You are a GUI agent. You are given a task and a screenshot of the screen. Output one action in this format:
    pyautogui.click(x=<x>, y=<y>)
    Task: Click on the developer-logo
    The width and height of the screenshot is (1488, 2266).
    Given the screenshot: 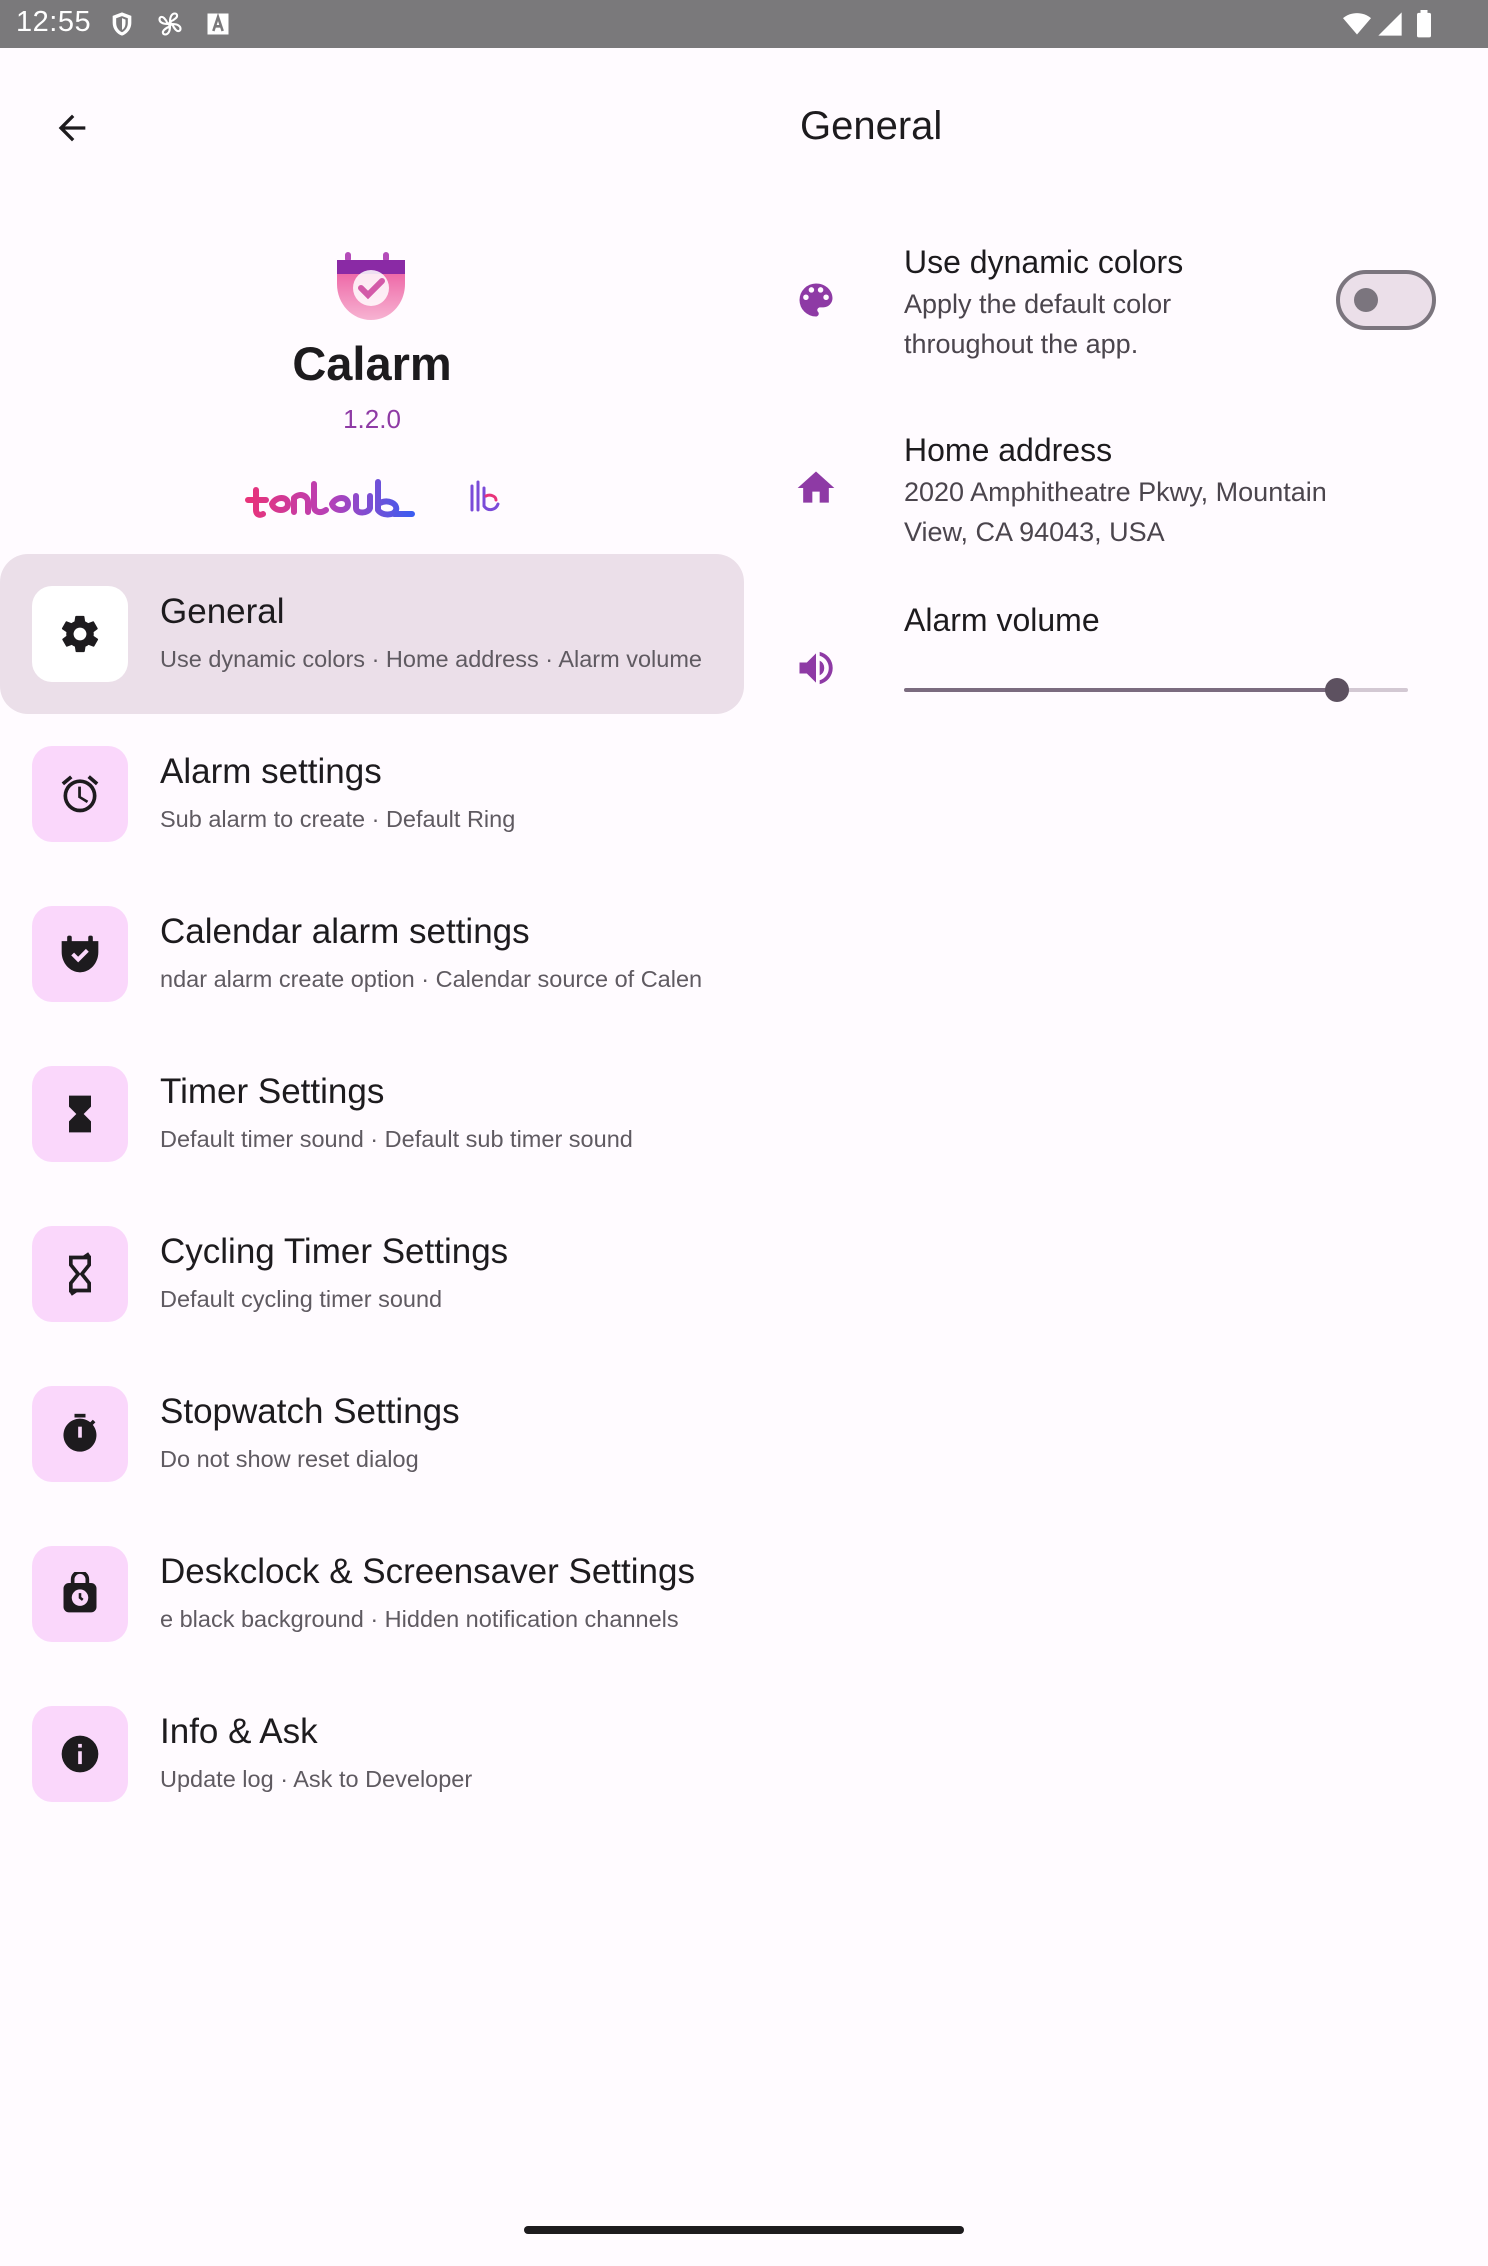 What is the action you would take?
    pyautogui.click(x=330, y=498)
    